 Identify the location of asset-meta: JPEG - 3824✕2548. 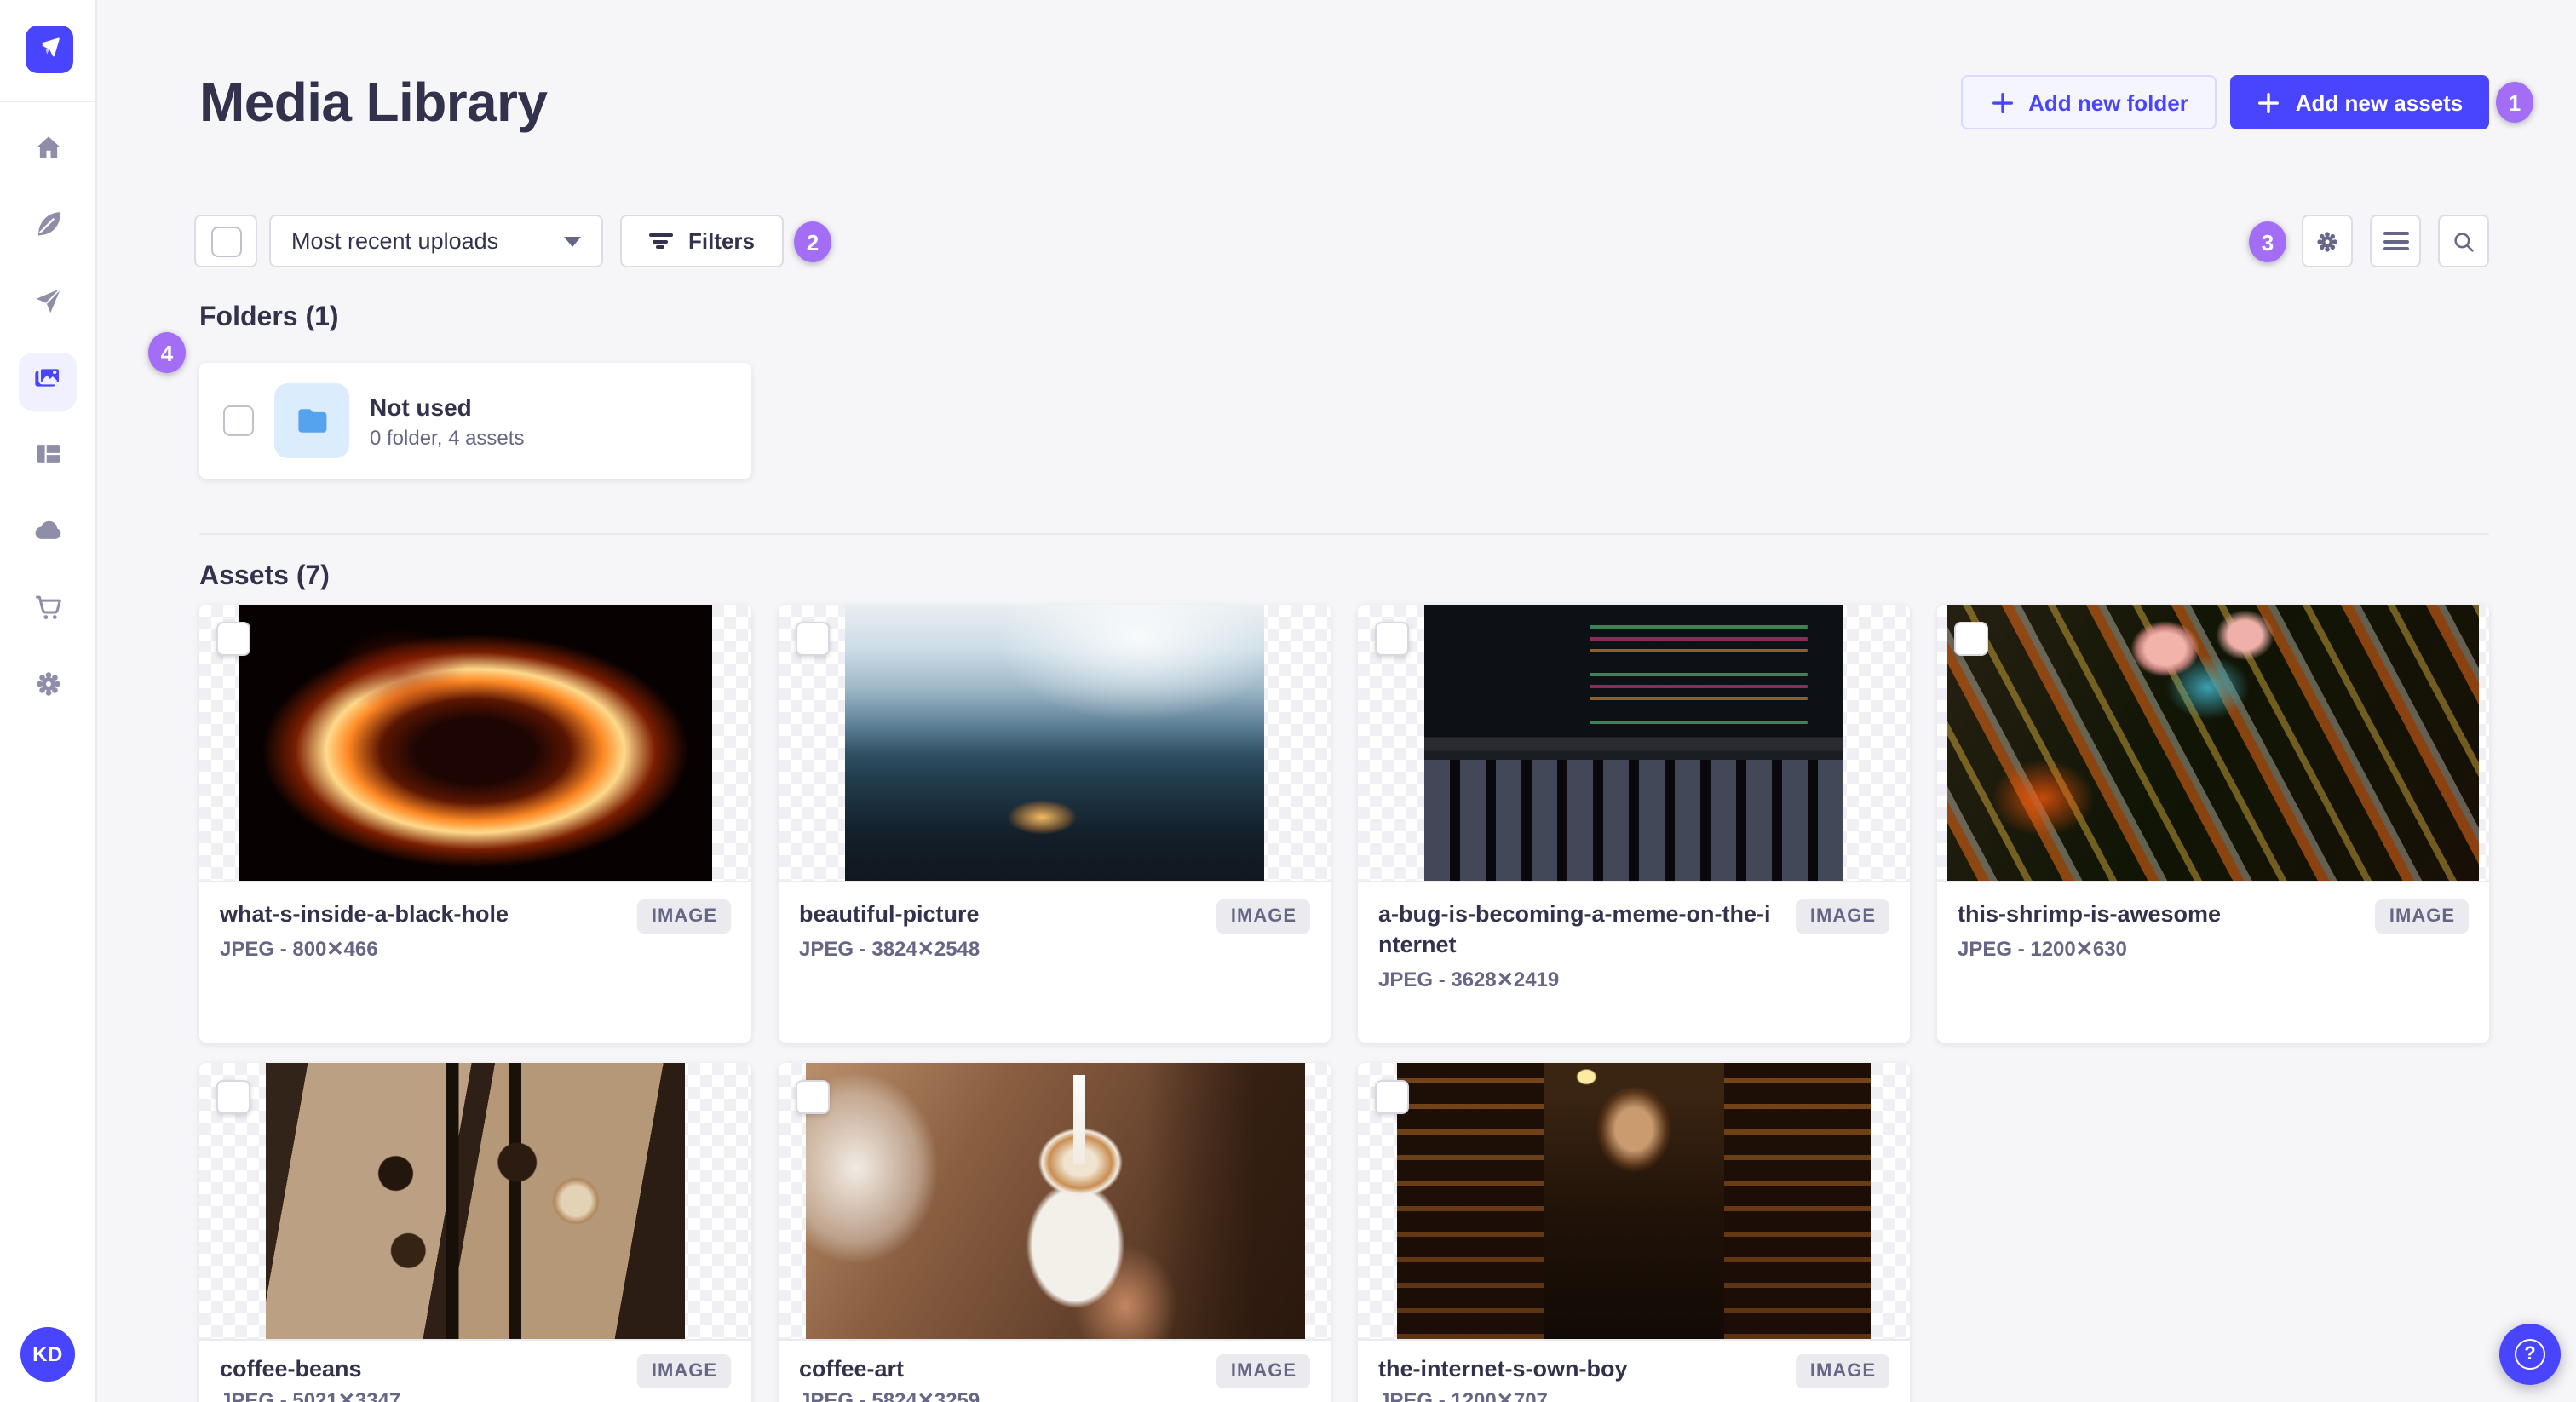
(890, 949).